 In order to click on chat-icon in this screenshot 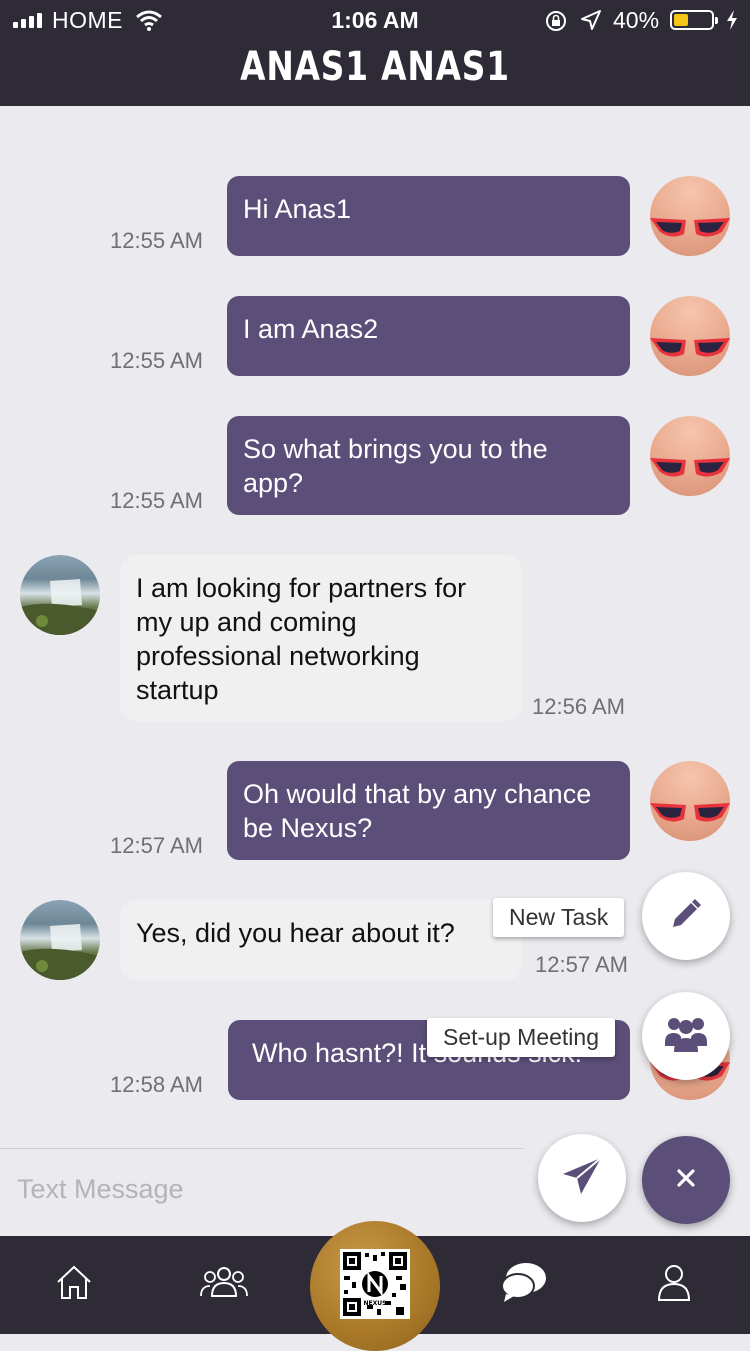, I will do `click(524, 1284)`.